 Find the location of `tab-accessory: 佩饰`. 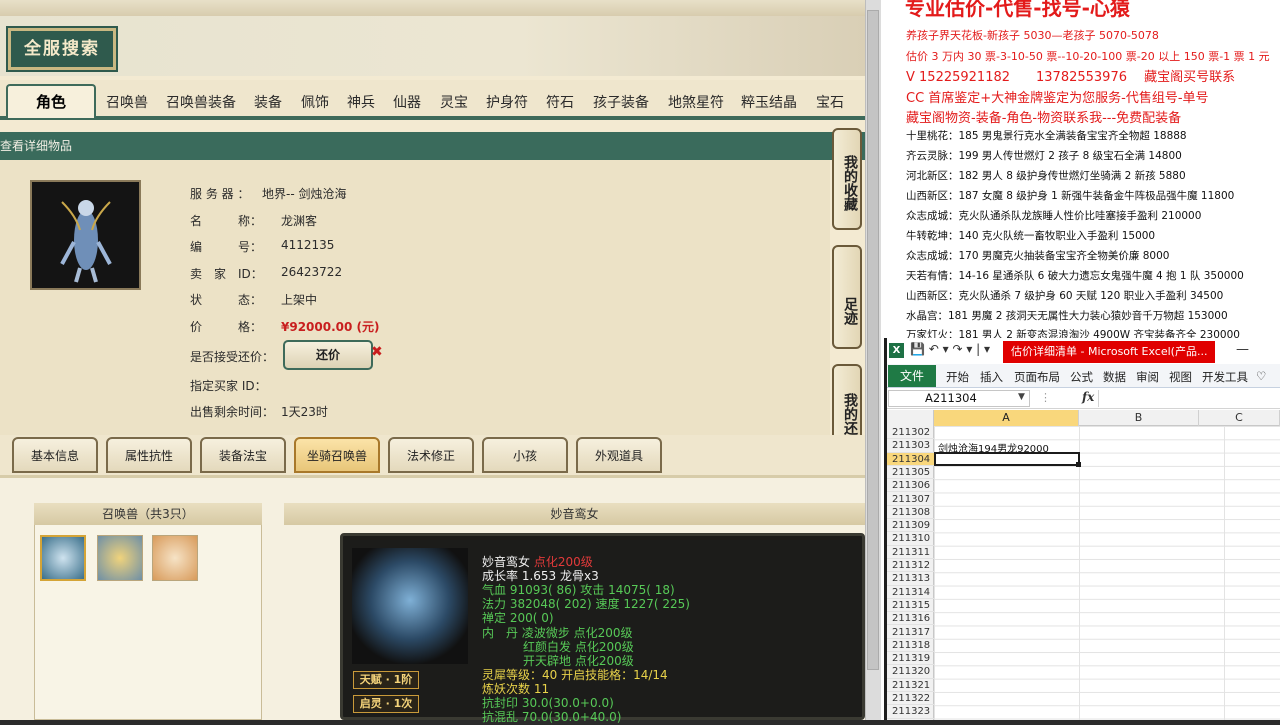

tab-accessory: 佩饰 is located at coordinates (315, 102).